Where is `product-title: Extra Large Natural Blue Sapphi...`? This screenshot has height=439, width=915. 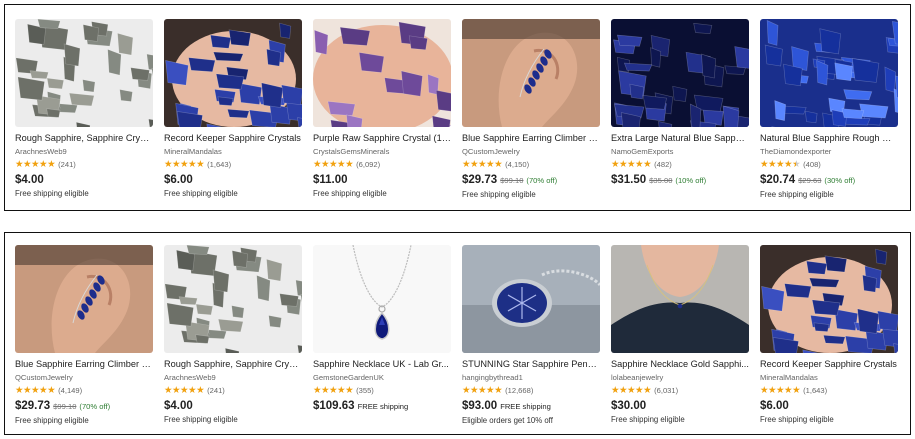
product-title: Extra Large Natural Blue Sapphi... is located at coordinates (680, 138).